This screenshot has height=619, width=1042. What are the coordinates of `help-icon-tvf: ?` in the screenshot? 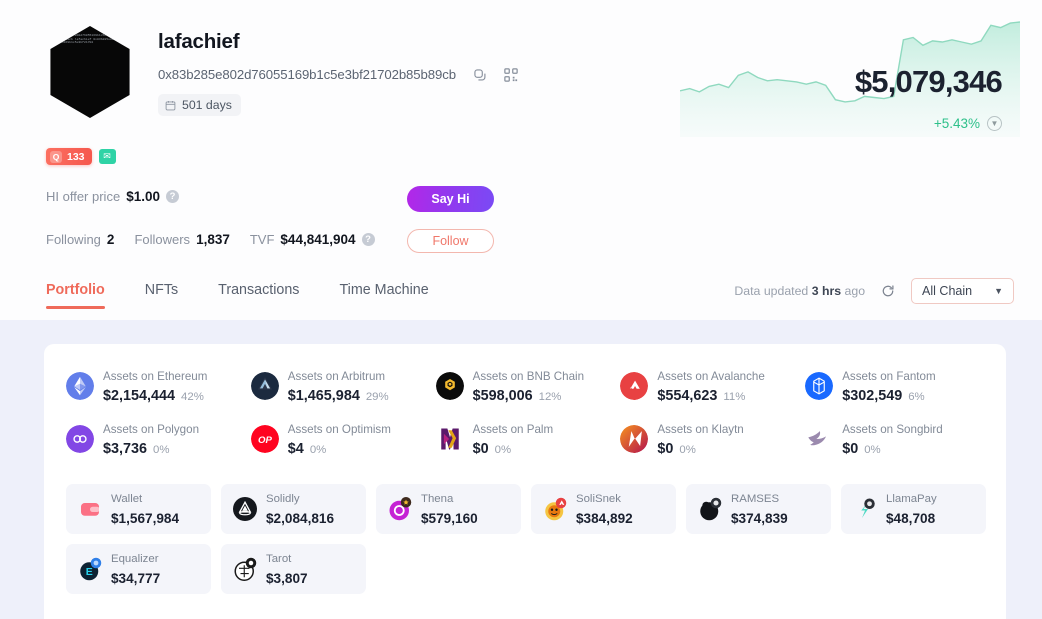 It's located at (368, 239).